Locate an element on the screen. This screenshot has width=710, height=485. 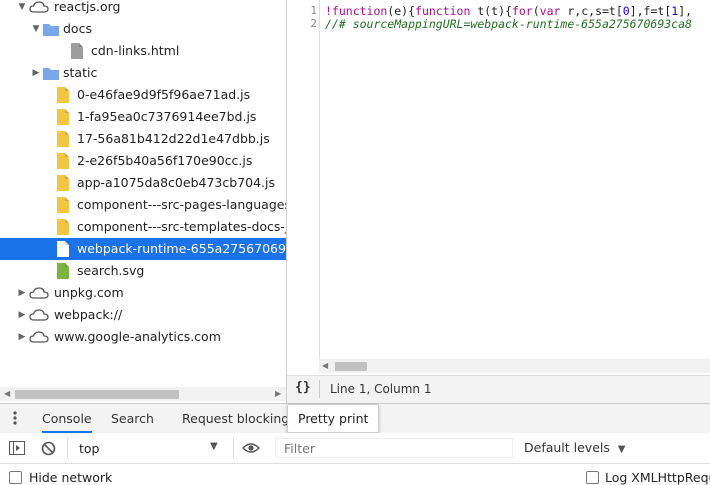
line-number: 2 is located at coordinates (313, 23).